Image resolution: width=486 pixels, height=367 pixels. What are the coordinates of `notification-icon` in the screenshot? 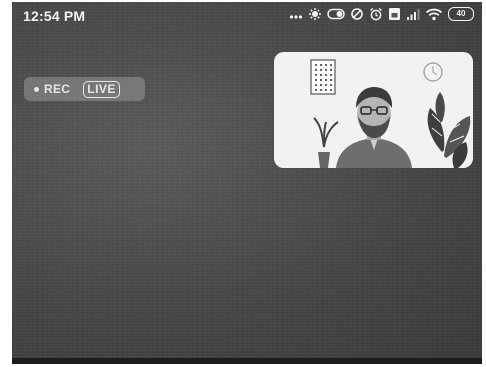 It's located at (315, 14).